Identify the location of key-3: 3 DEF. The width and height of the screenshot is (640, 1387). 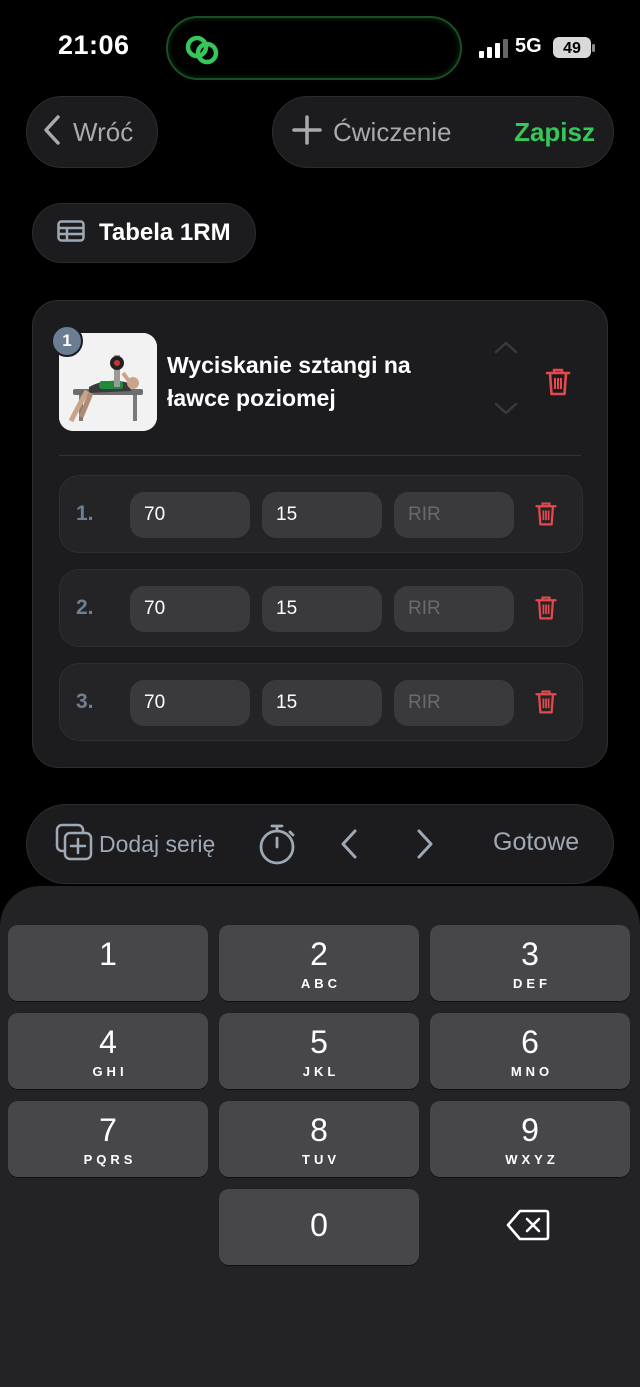
(530, 963).